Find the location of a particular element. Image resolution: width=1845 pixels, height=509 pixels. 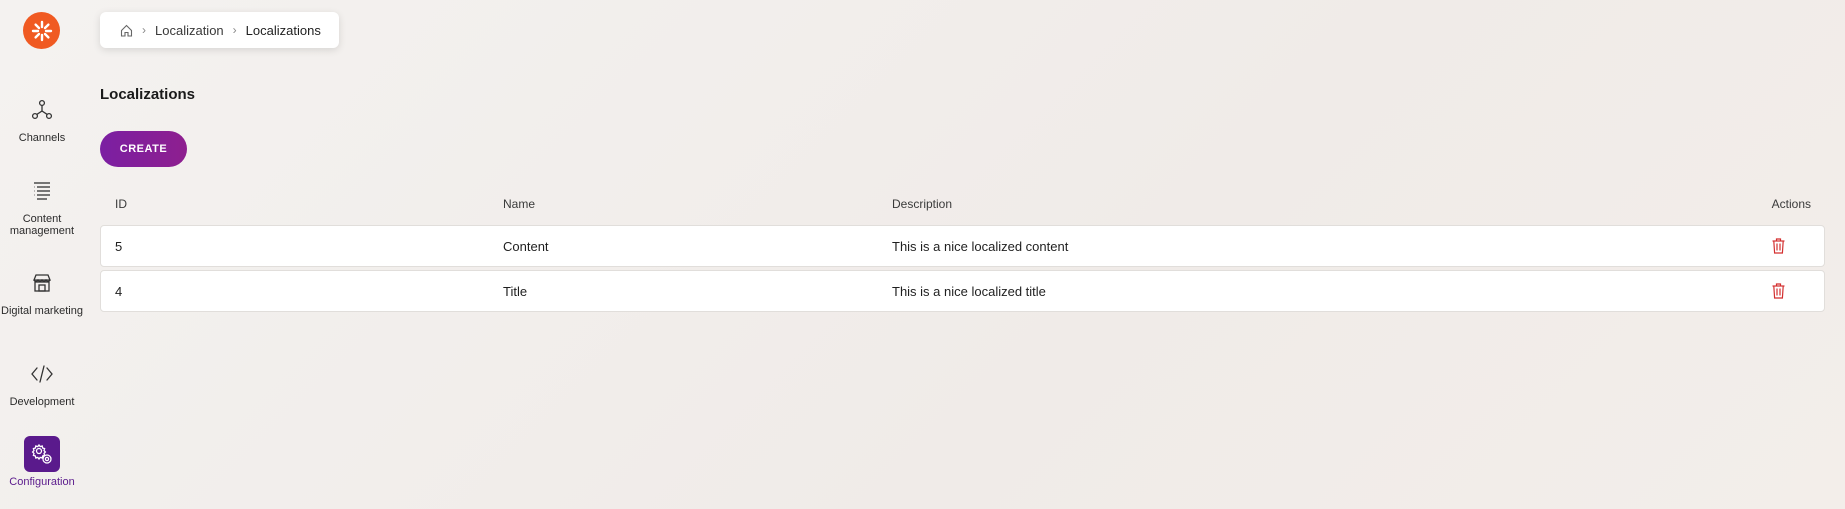

breadcrumb-item-localization: Localization is located at coordinates (189, 30).